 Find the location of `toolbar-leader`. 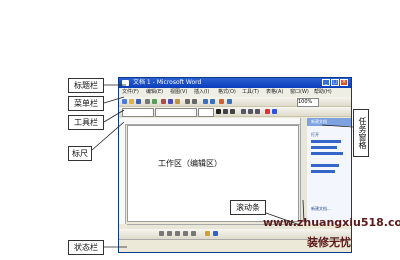

toolbar-leader is located at coordinates (114, 116).